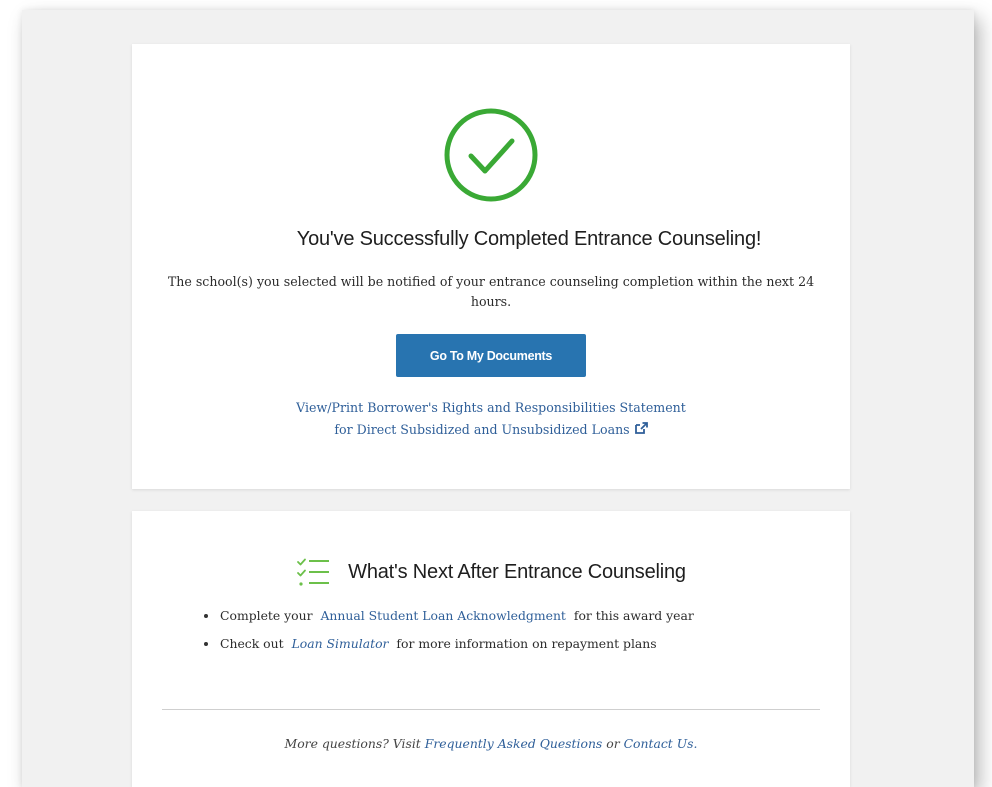 This screenshot has width=992, height=787. Describe the element at coordinates (526, 643) in the screenshot. I see `list-item-suffix: for more information on repayment plans` at that location.